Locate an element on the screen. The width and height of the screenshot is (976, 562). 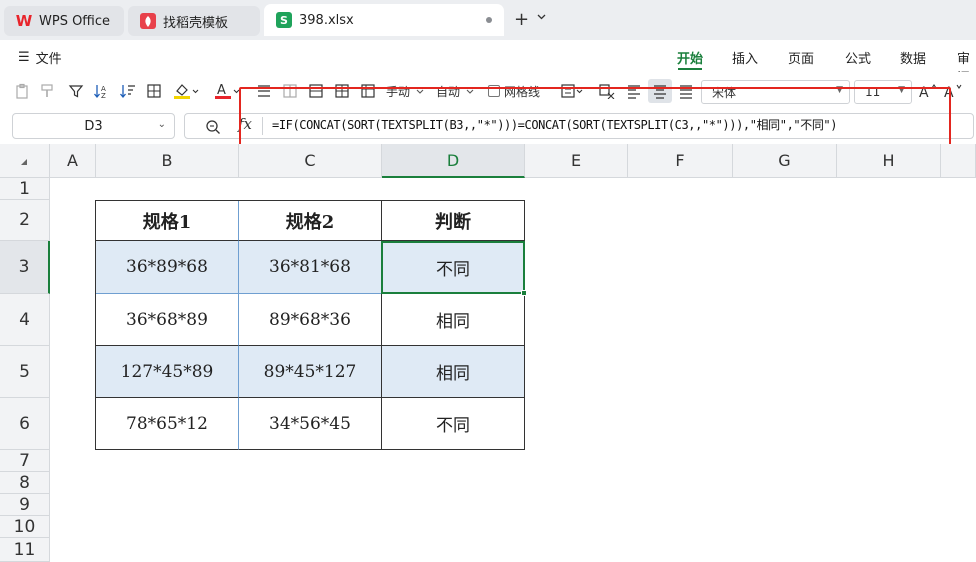
table-header-cell: 规格1 is located at coordinates (167, 221).